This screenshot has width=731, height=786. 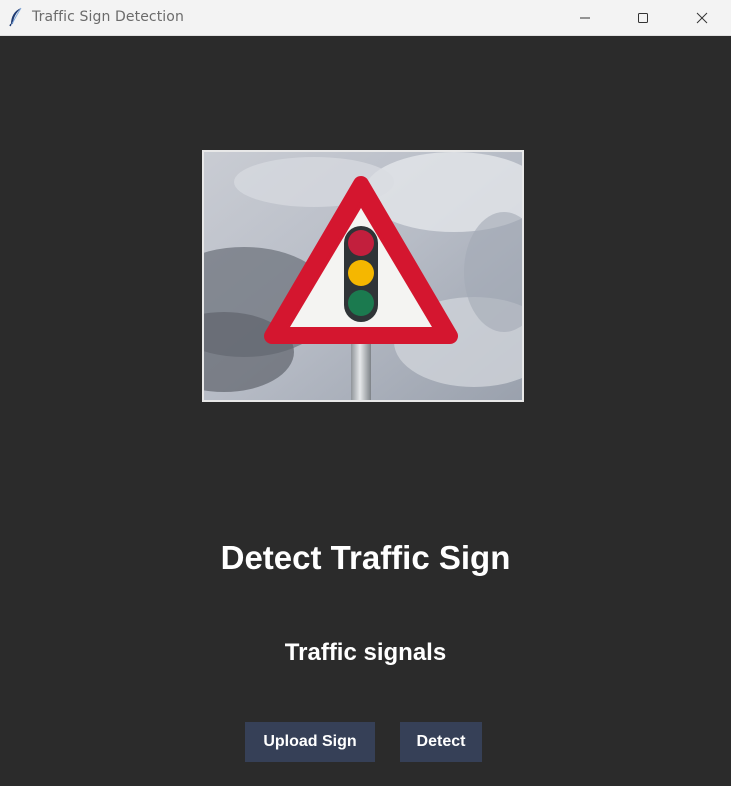 I want to click on title-bar: Traffic Sign Detection, so click(x=365, y=18).